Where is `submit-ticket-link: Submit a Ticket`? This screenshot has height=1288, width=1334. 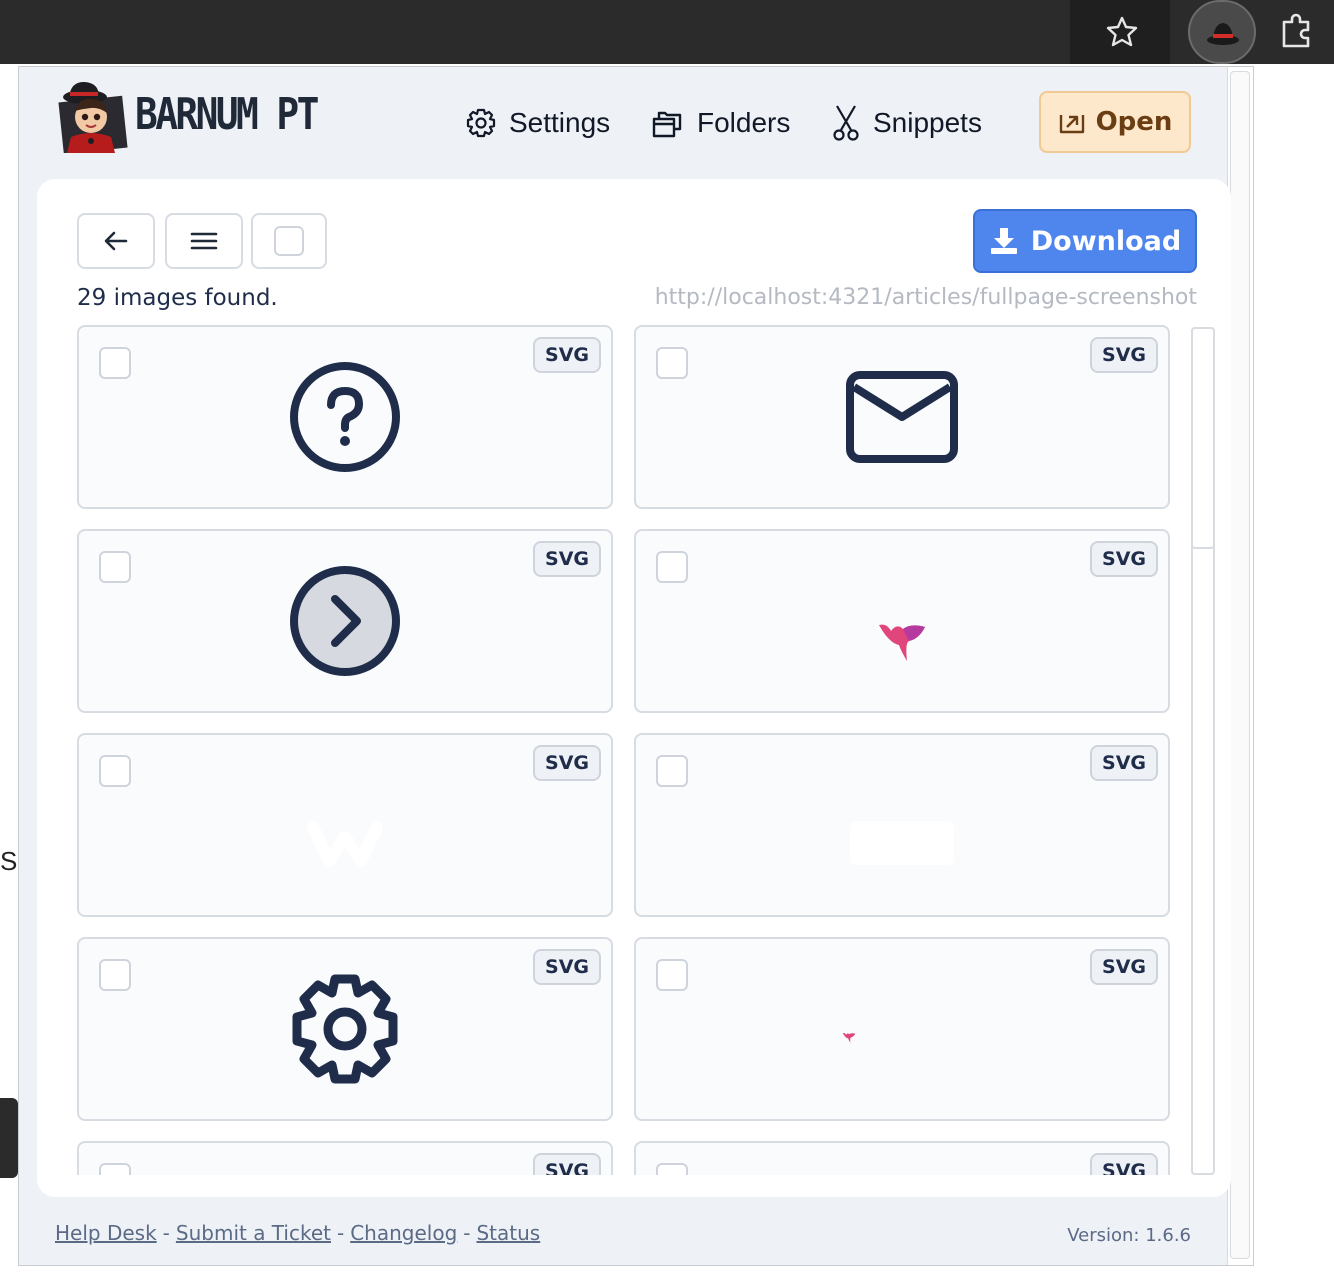 submit-ticket-link: Submit a Ticket is located at coordinates (253, 1233).